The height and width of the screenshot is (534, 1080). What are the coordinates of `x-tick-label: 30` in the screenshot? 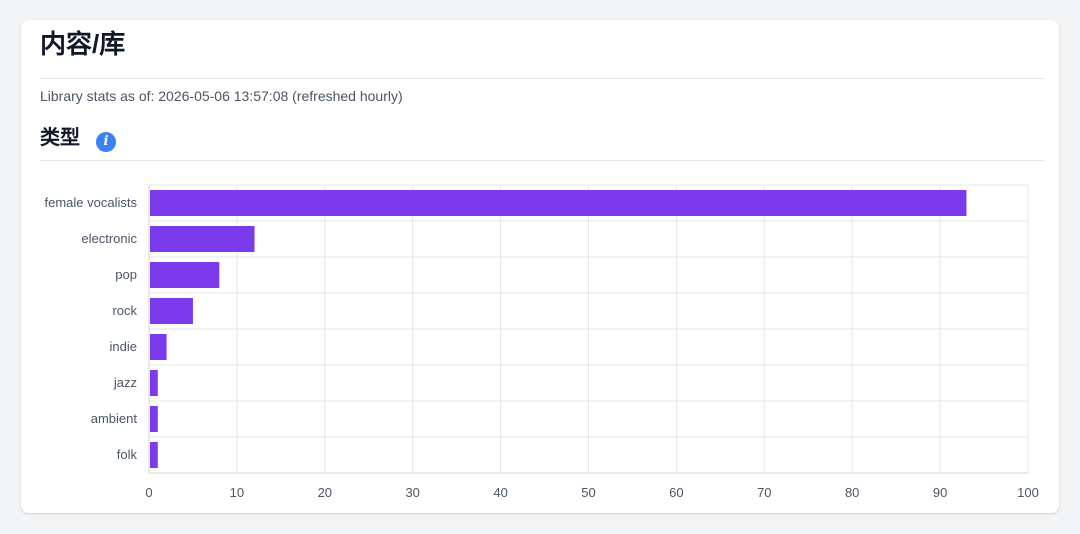 It's located at (412, 492).